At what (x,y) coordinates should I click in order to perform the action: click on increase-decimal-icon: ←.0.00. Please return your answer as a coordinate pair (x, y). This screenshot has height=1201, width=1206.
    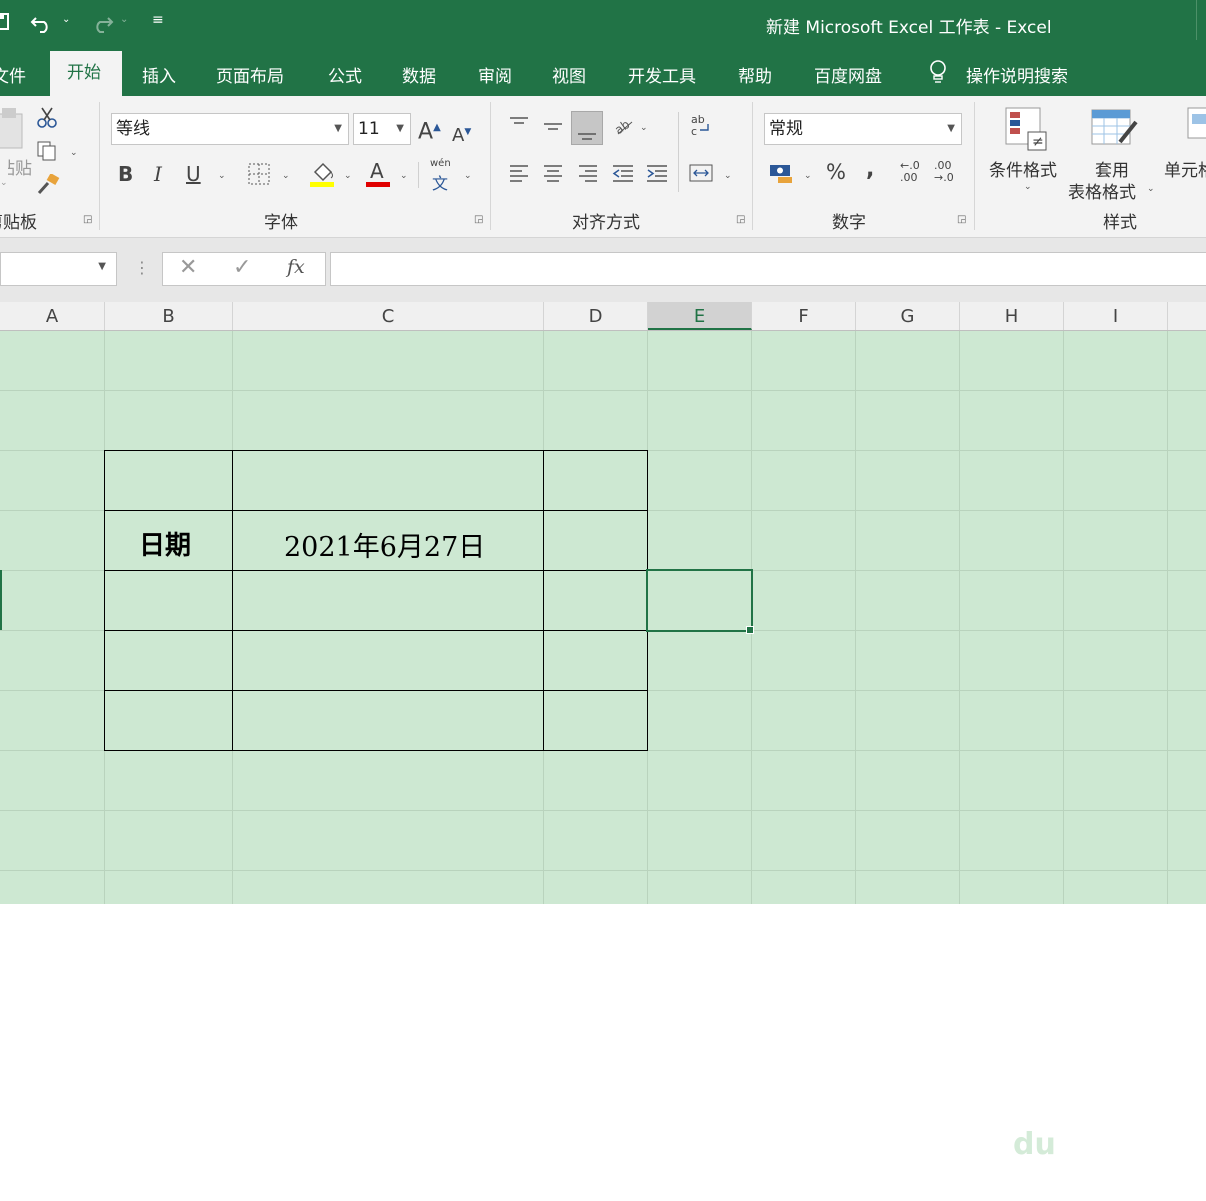
    Looking at the image, I should click on (910, 172).